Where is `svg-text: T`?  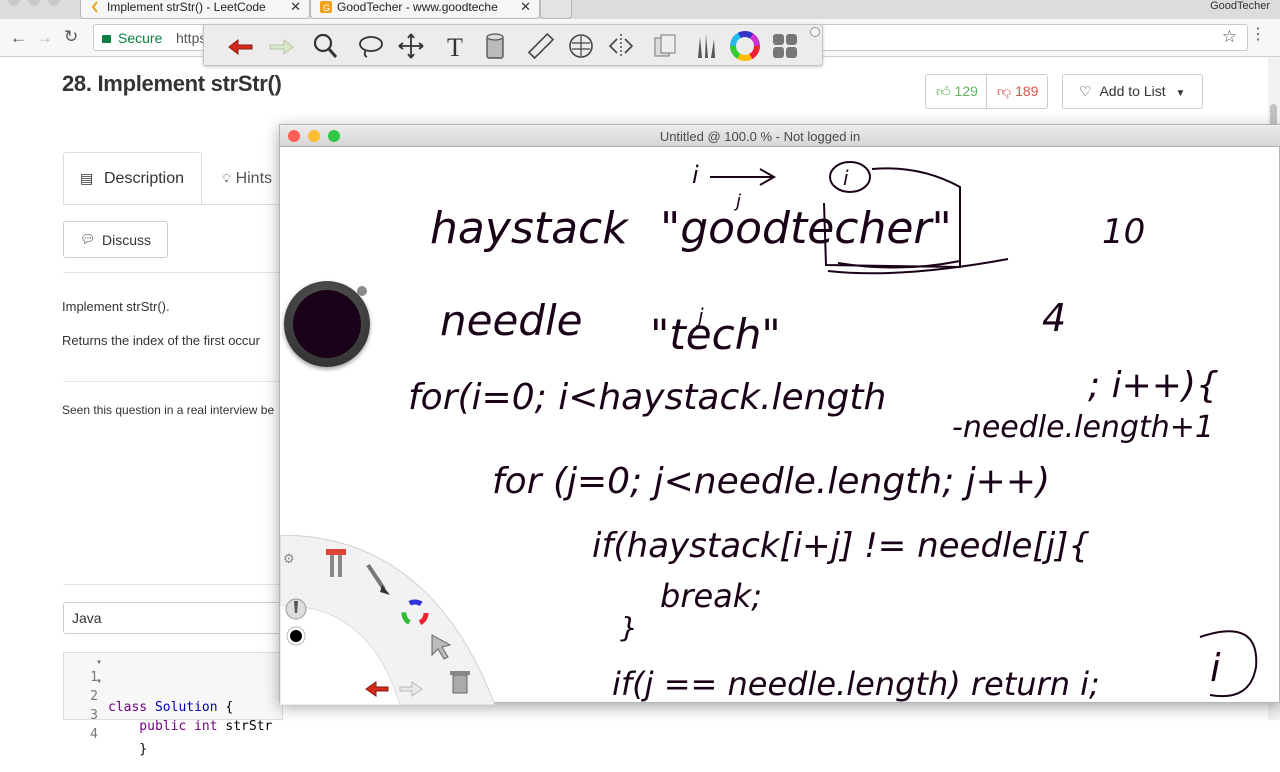
svg-text: T is located at coordinates (455, 47).